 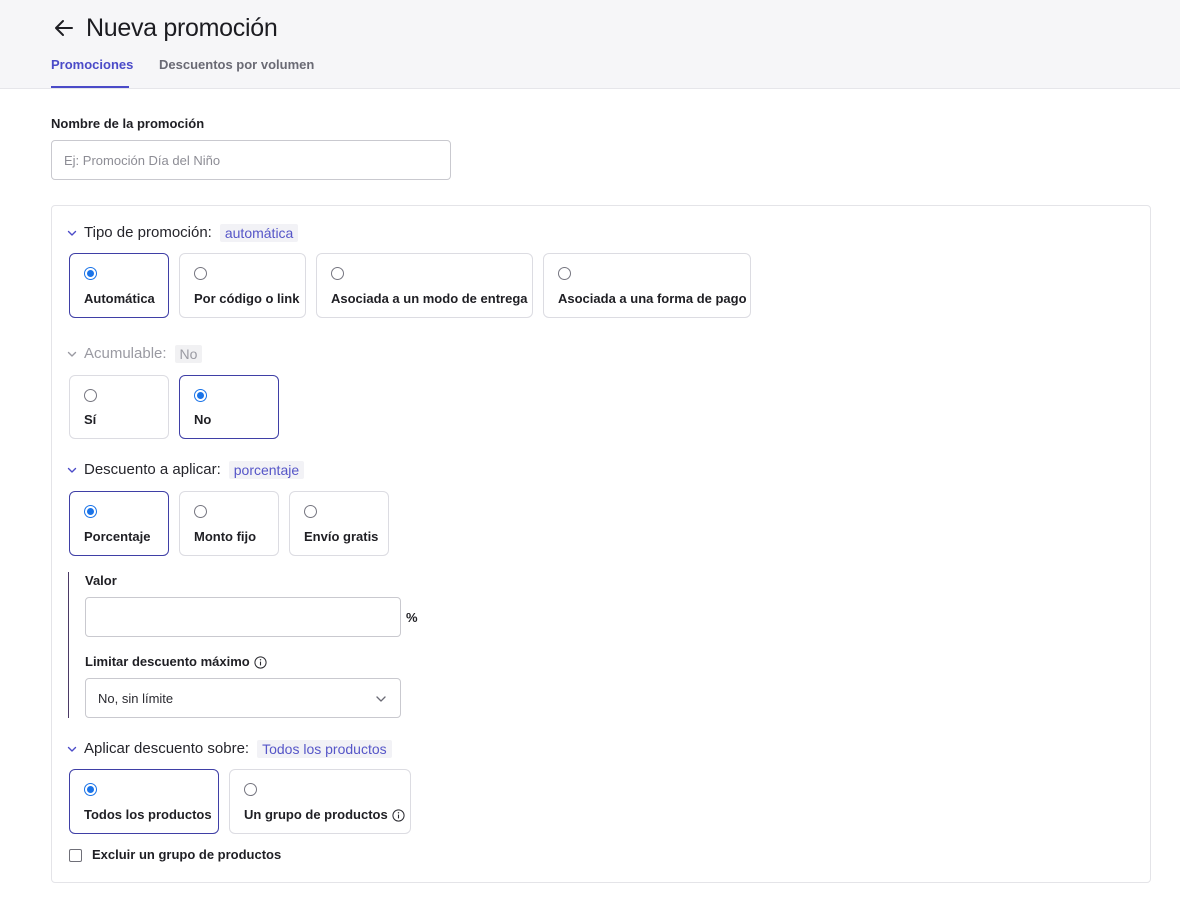 What do you see at coordinates (412, 617) in the screenshot?
I see `percent-unit: %` at bounding box center [412, 617].